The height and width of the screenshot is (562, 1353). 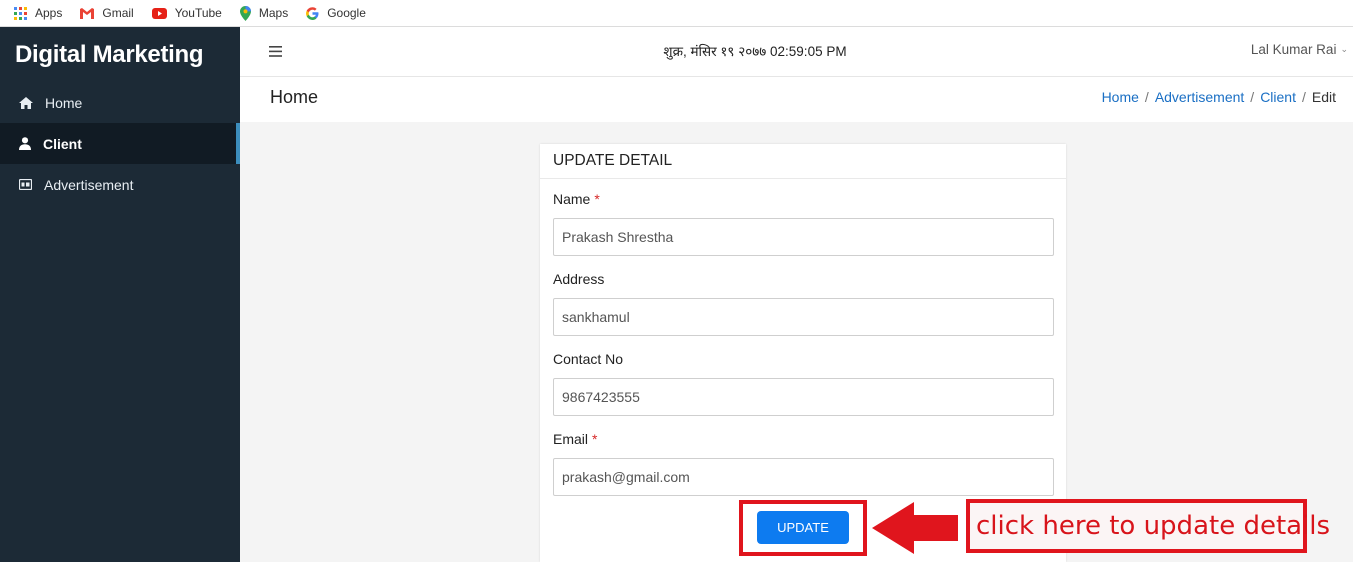 What do you see at coordinates (803, 397) in the screenshot?
I see `contact-field` at bounding box center [803, 397].